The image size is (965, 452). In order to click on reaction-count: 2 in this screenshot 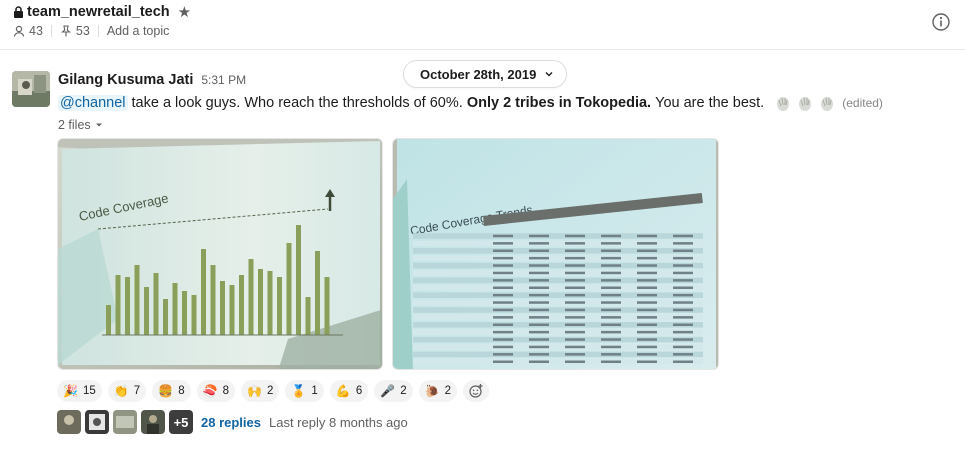, I will do `click(448, 391)`.